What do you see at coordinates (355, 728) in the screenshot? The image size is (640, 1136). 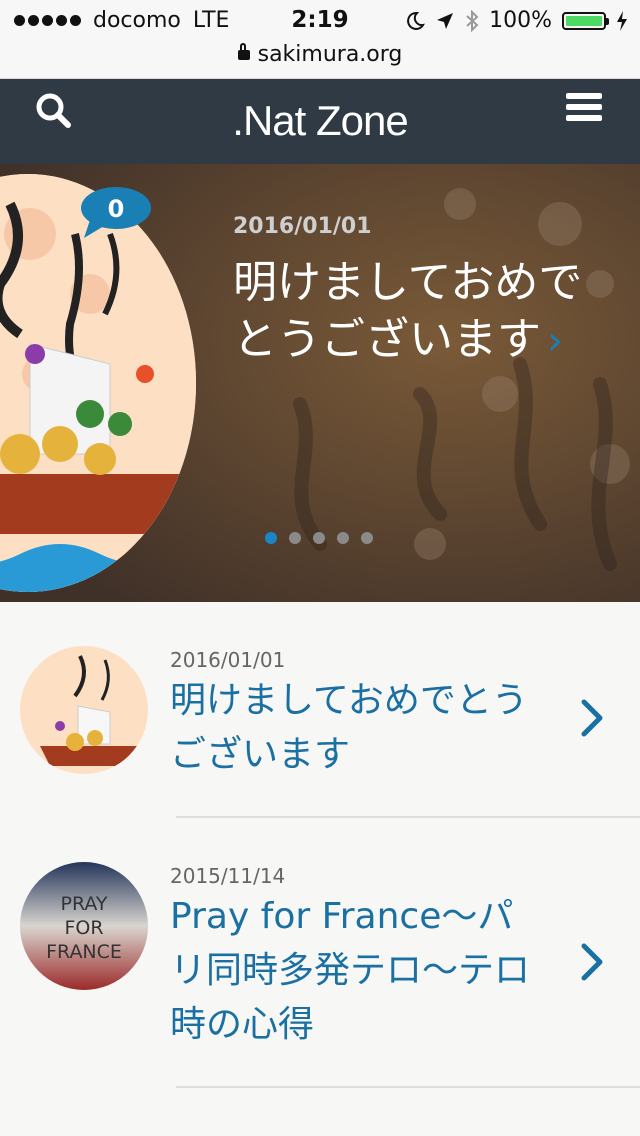 I see `post-title: 明けましておめでとうございます` at bounding box center [355, 728].